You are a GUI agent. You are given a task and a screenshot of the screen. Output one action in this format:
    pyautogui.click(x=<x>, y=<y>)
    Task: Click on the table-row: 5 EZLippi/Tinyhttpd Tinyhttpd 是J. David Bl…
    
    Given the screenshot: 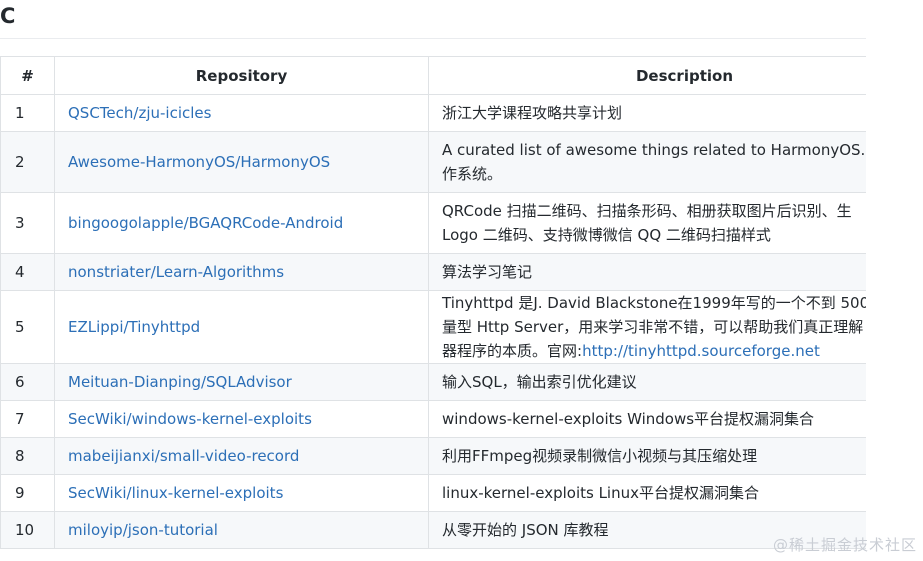 What is the action you would take?
    pyautogui.click(x=433, y=327)
    